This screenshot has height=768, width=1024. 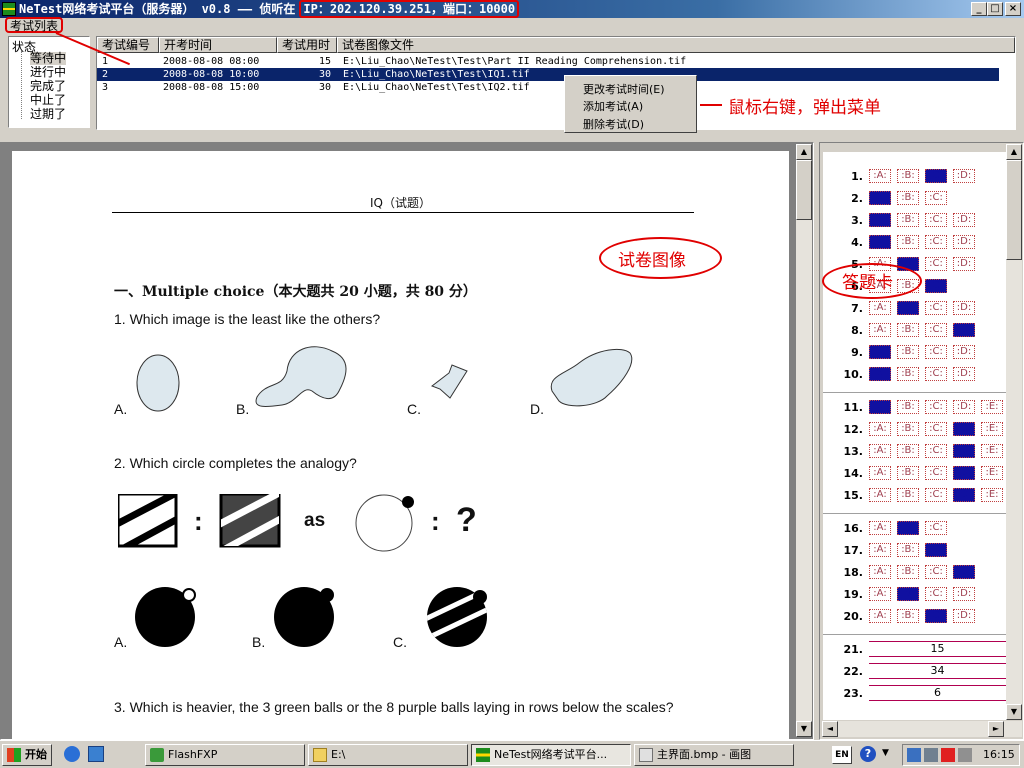 What do you see at coordinates (888, 754) in the screenshot?
I see `tray-arrow-icon: ▼` at bounding box center [888, 754].